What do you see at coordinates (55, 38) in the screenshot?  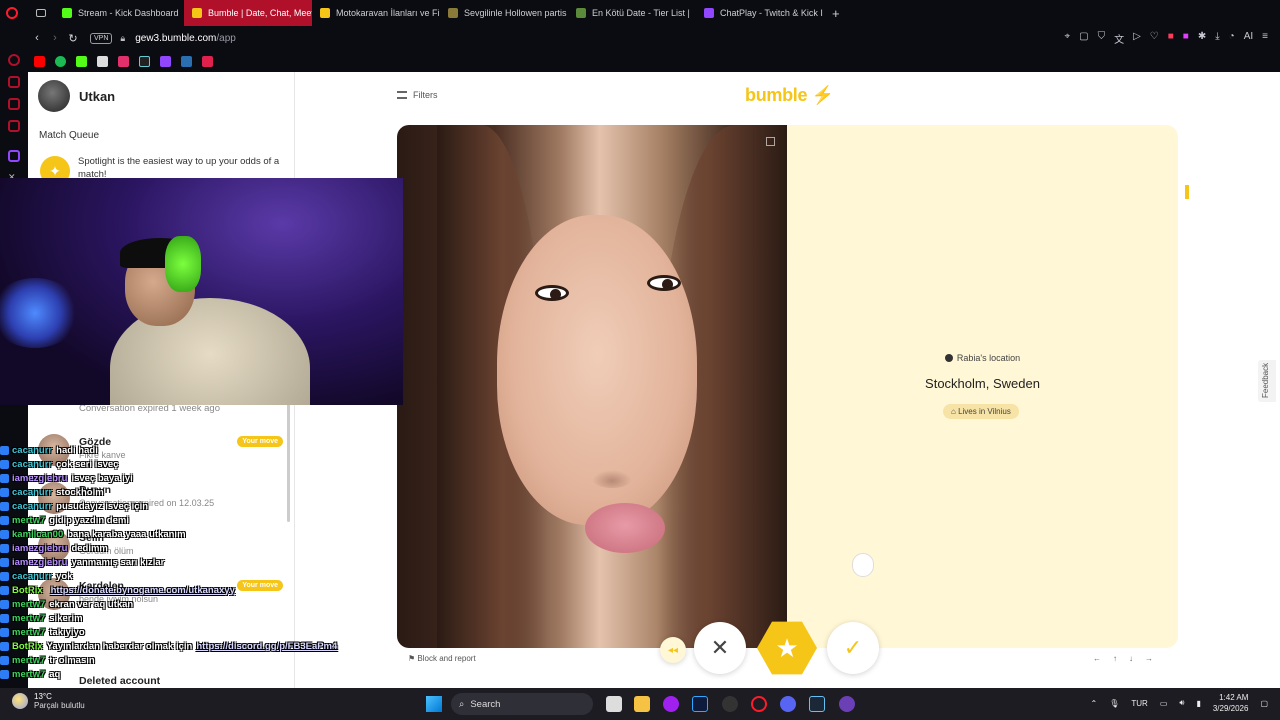 I see `forward-button: ›` at bounding box center [55, 38].